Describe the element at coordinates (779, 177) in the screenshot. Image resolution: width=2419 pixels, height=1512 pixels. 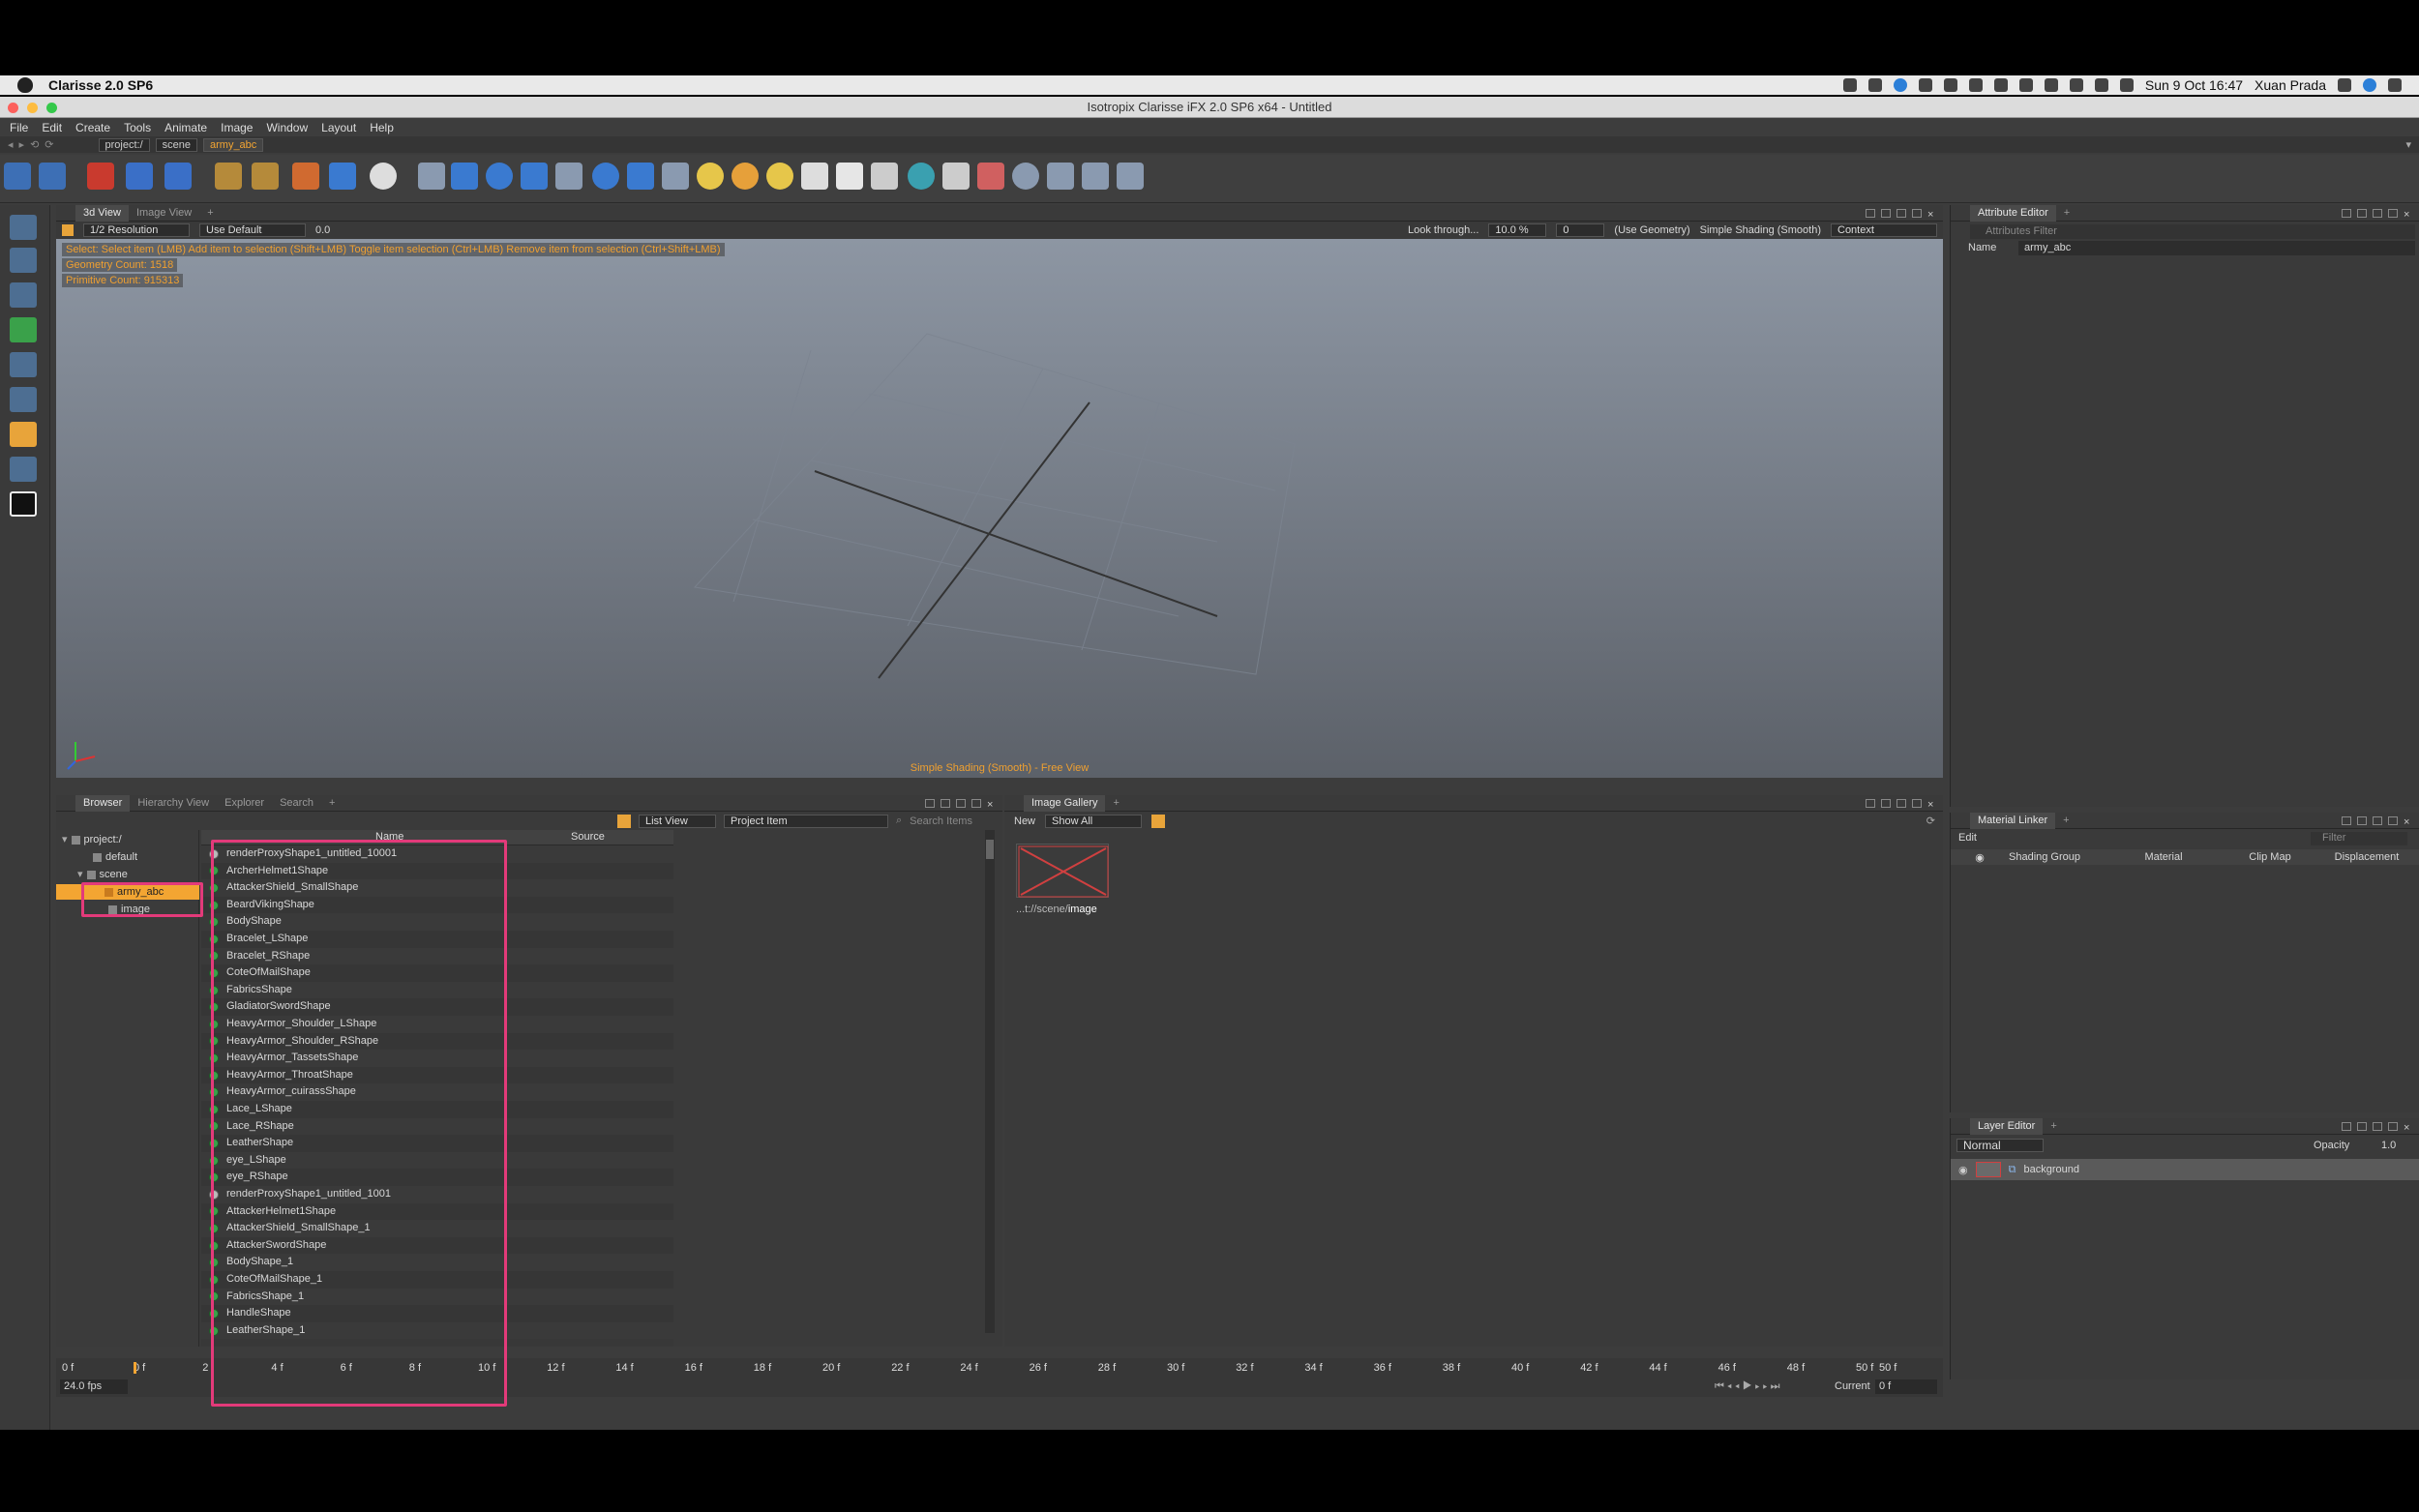
I see `bulb-icon` at that location.